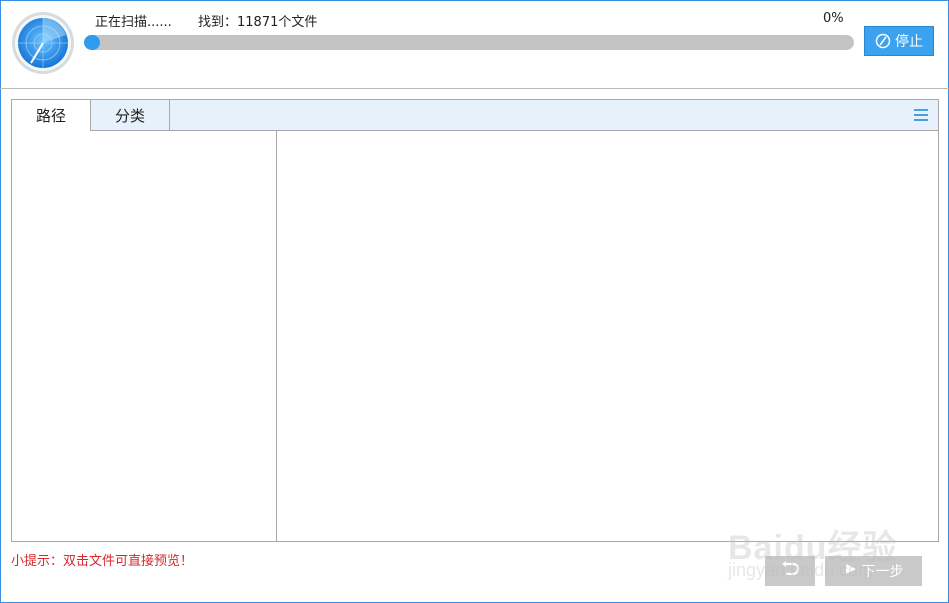 The height and width of the screenshot is (603, 949). What do you see at coordinates (921, 115) in the screenshot?
I see `menu-icon` at bounding box center [921, 115].